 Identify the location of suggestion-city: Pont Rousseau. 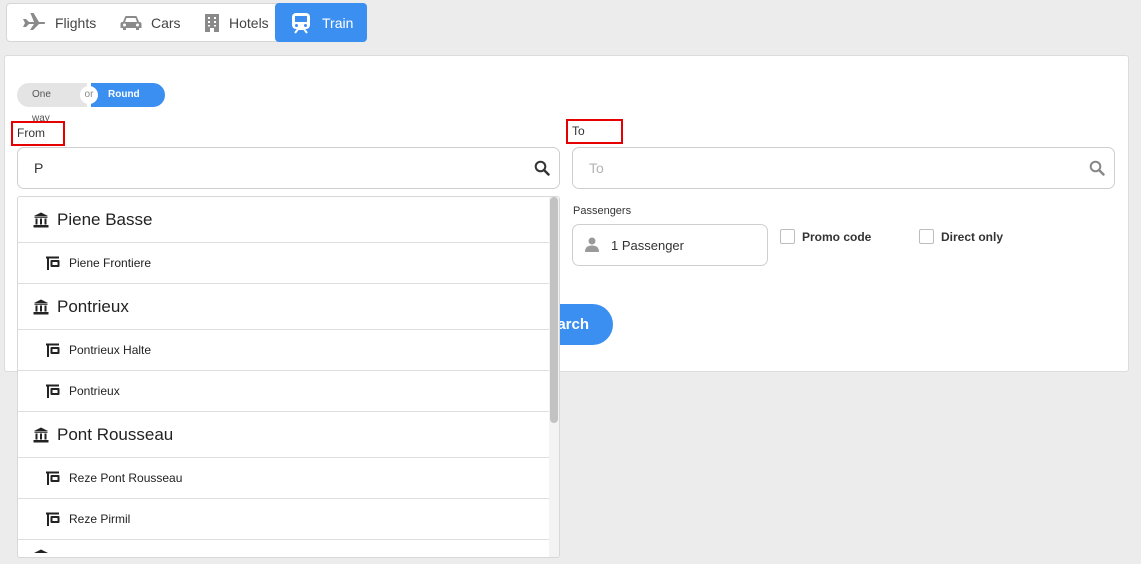
(284, 435).